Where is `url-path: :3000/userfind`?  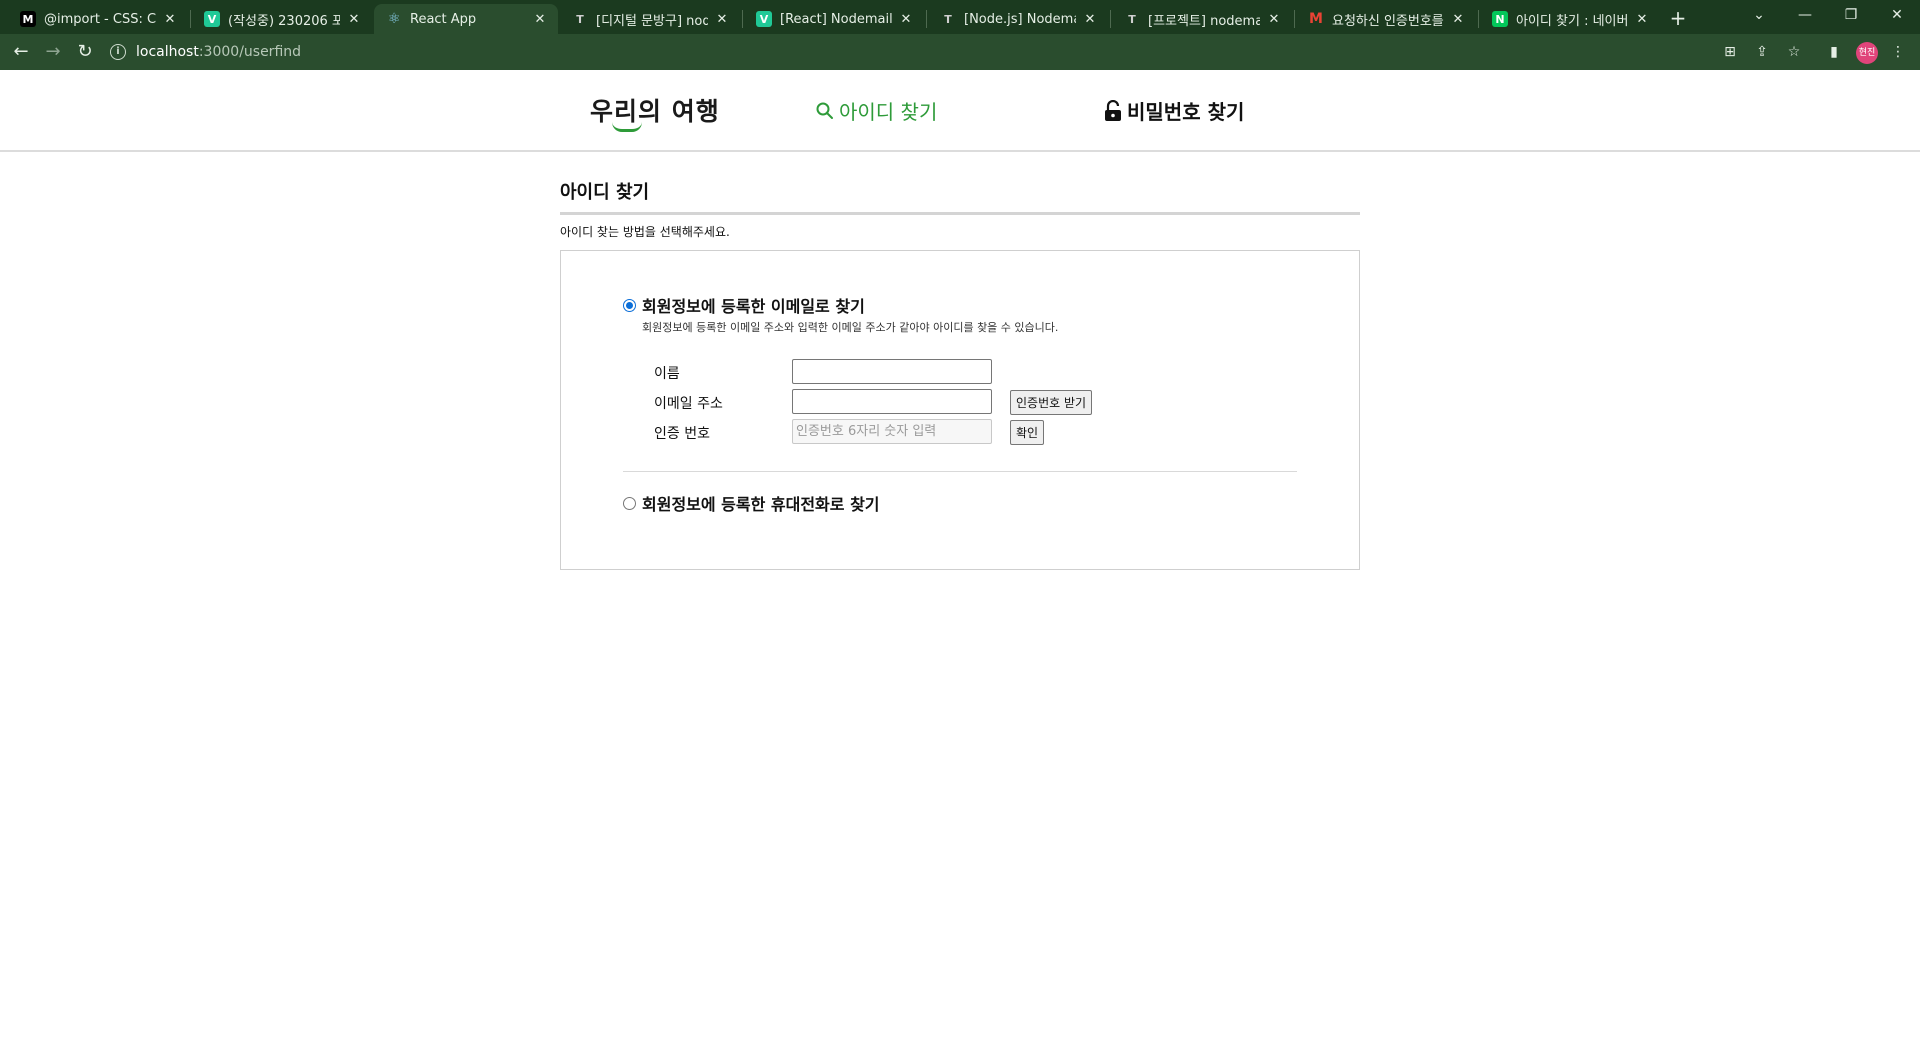 url-path: :3000/userfind is located at coordinates (250, 52).